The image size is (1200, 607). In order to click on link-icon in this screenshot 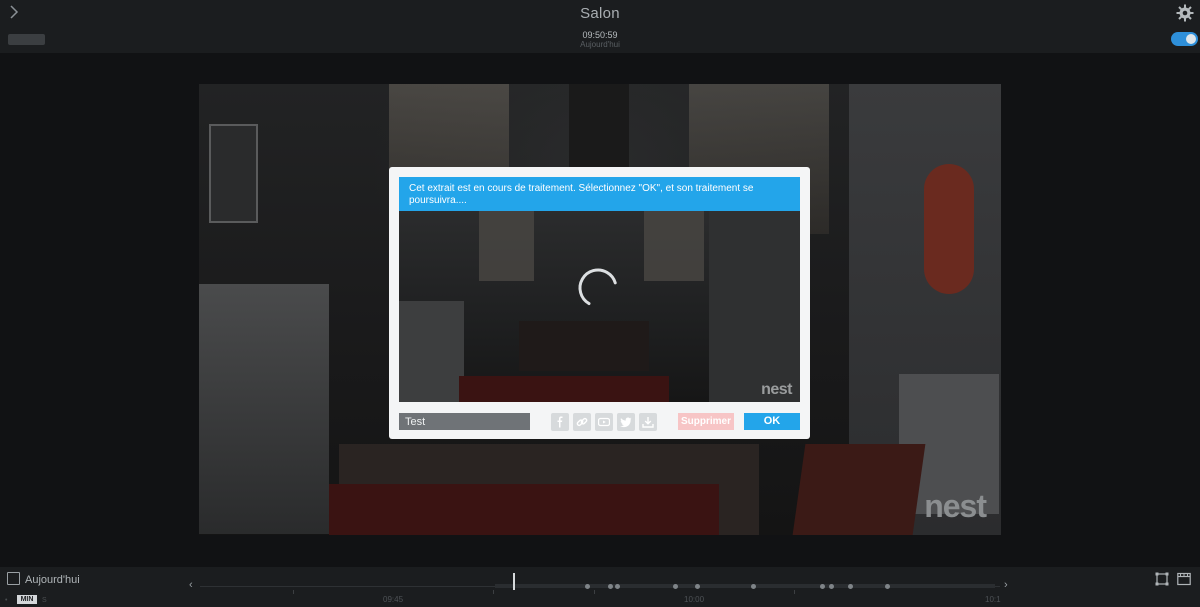, I will do `click(582, 422)`.